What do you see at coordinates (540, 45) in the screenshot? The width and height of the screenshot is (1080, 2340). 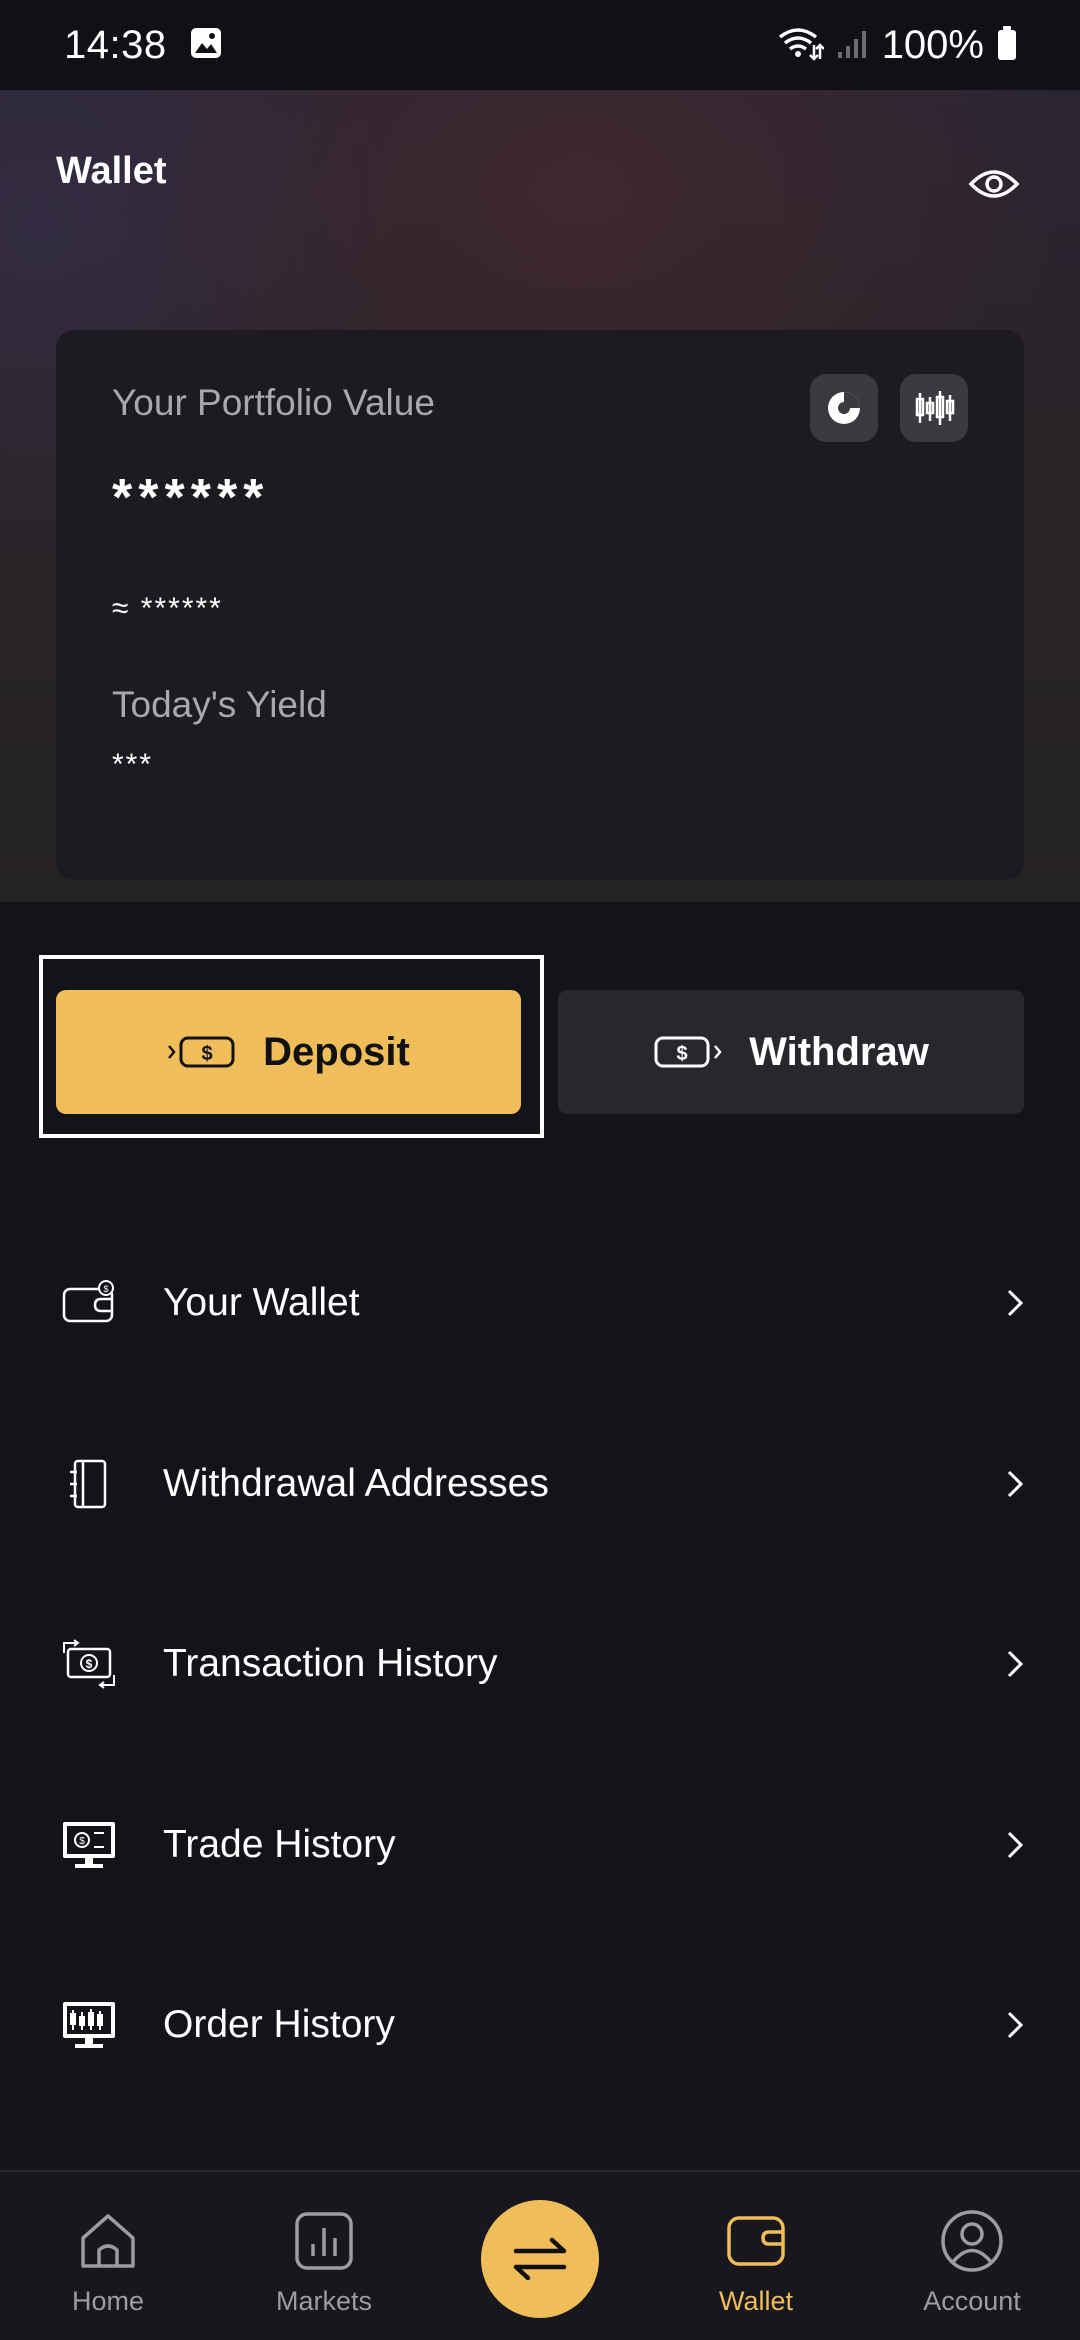 I see `status-bar: 14:38 100%` at bounding box center [540, 45].